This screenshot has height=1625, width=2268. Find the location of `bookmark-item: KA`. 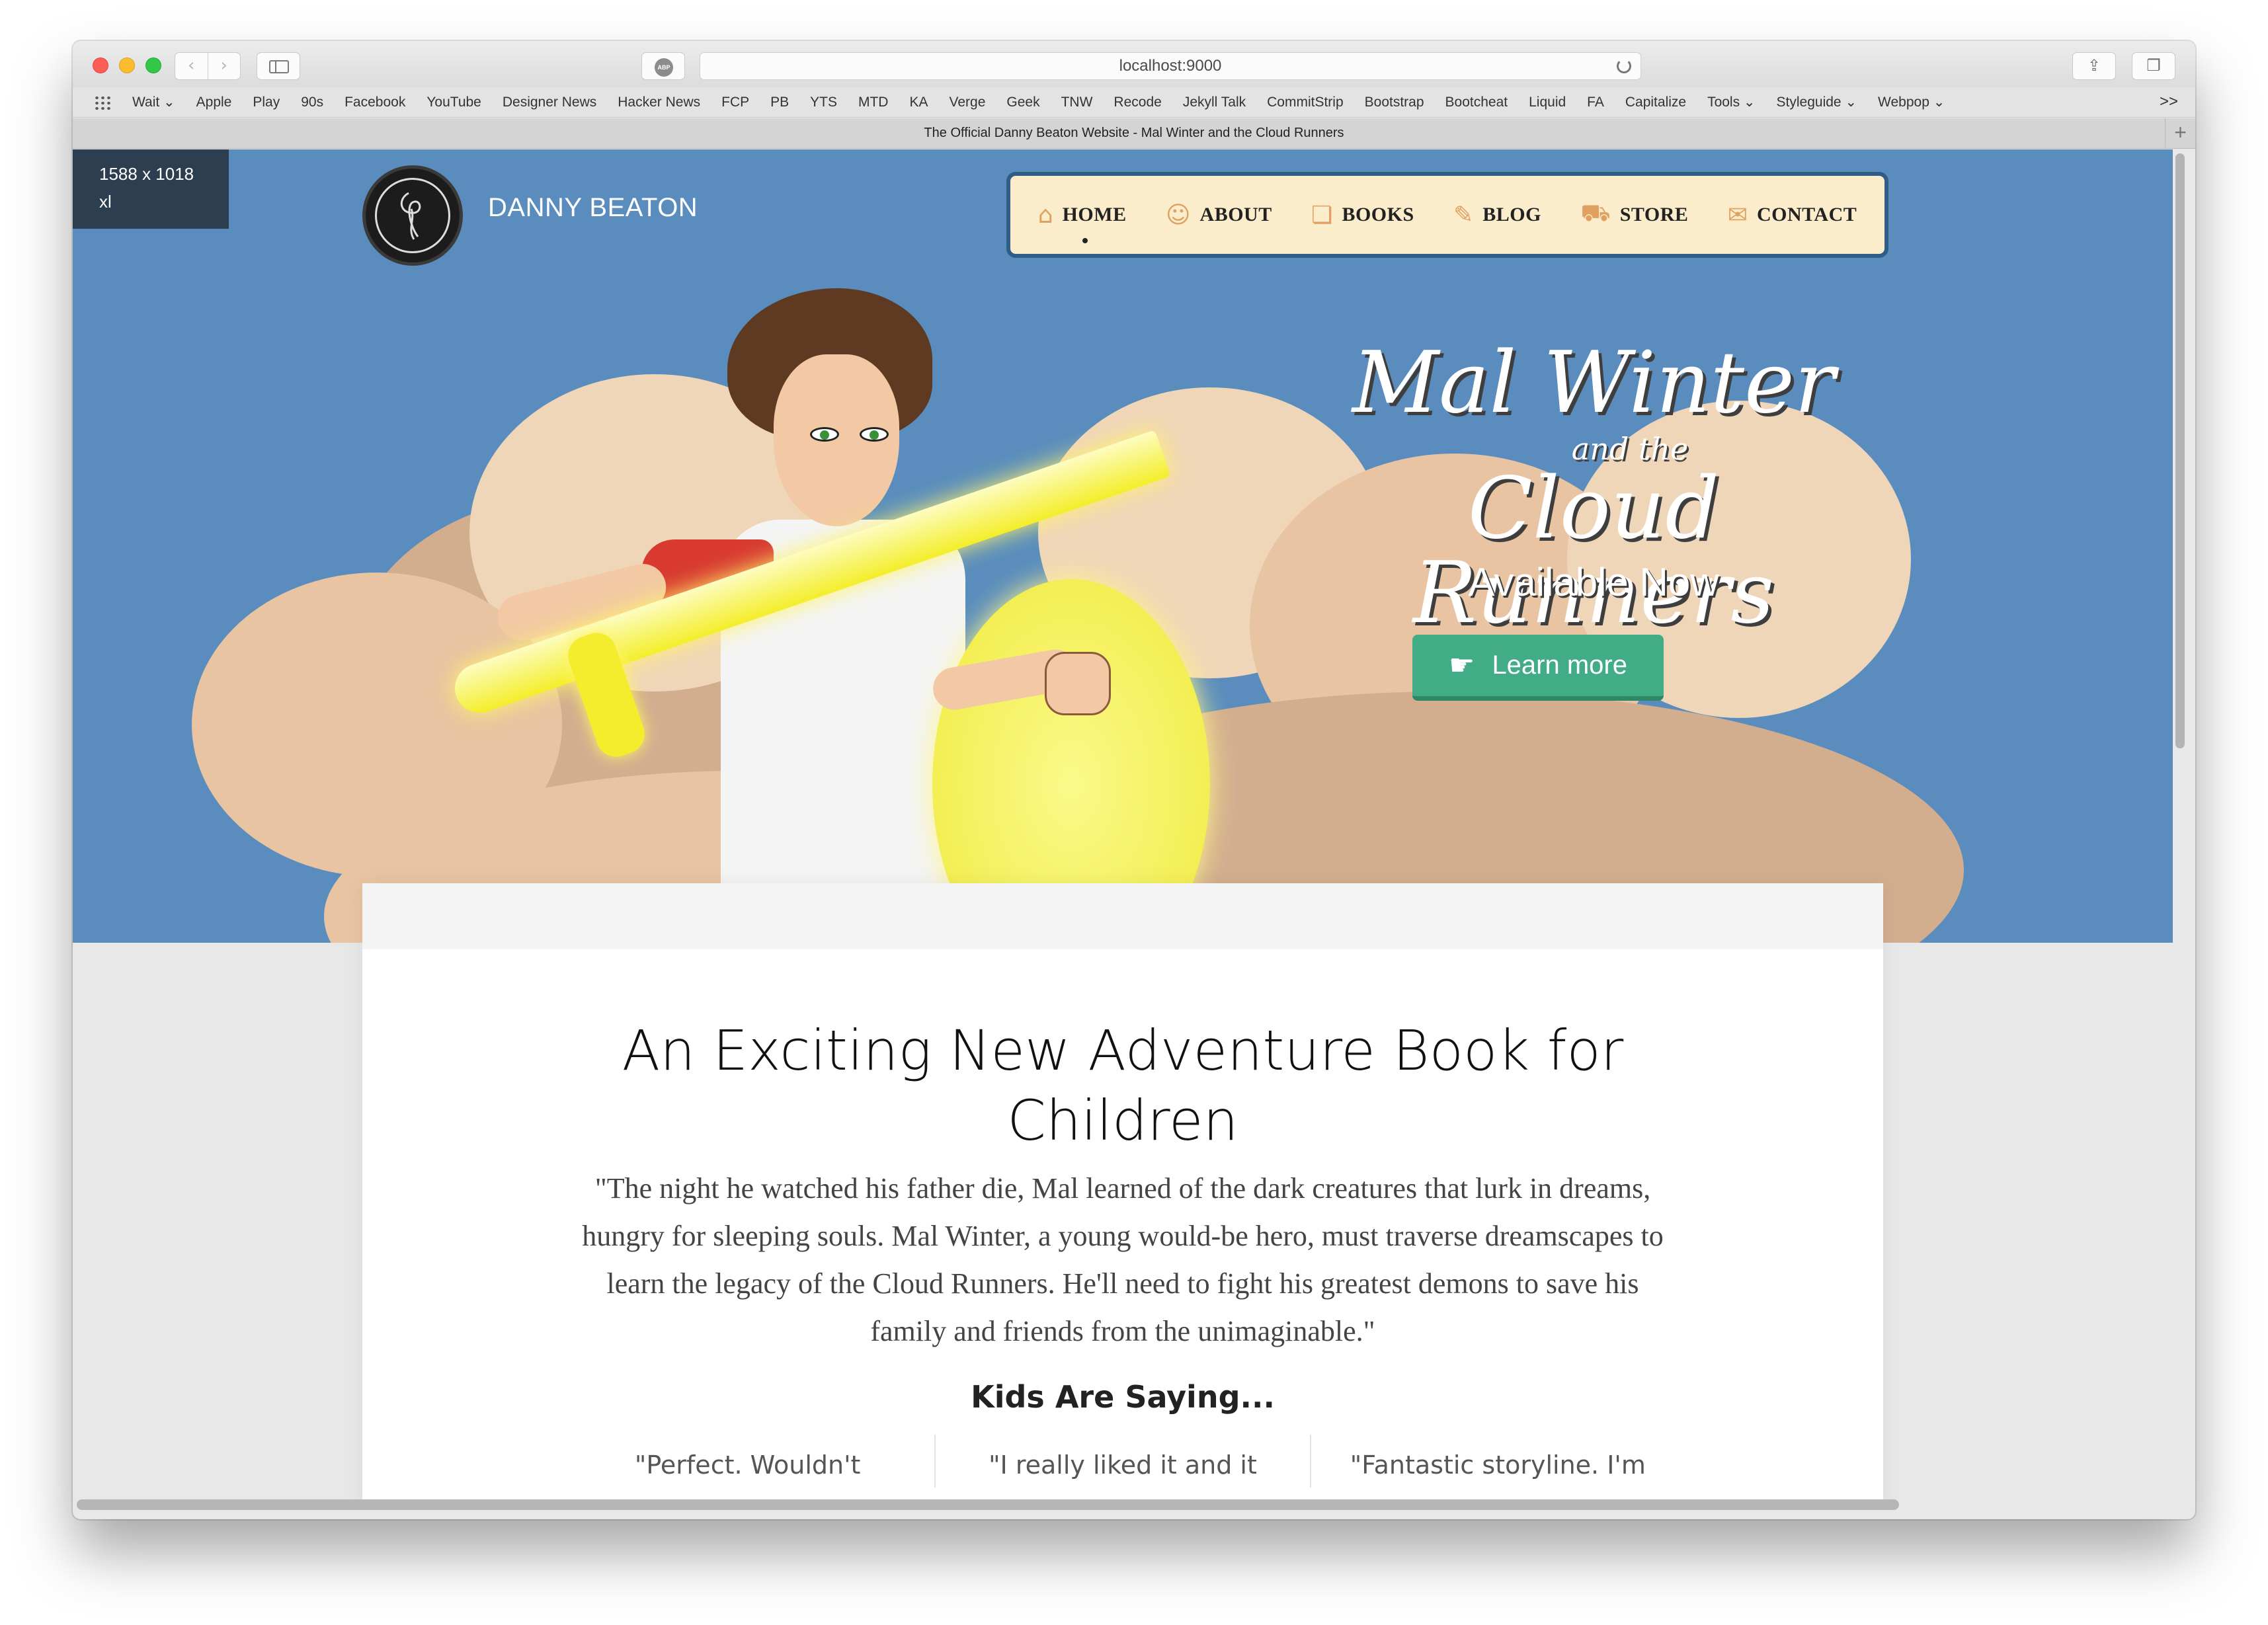

bookmark-item: KA is located at coordinates (918, 103).